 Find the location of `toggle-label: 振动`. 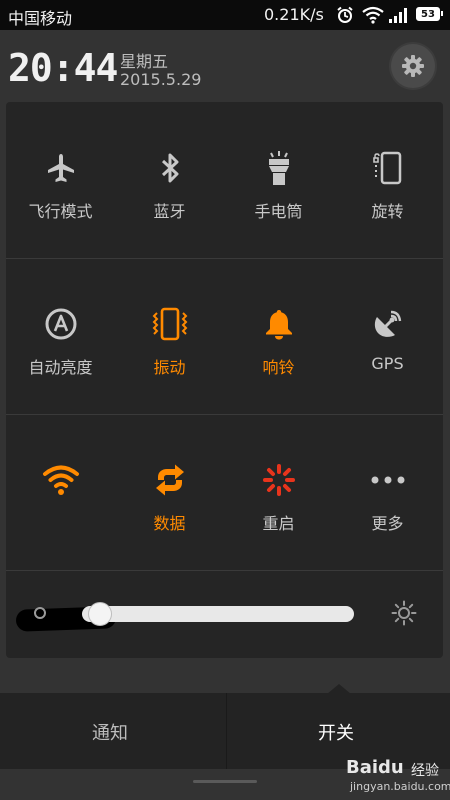

toggle-label: 振动 is located at coordinates (169, 367).